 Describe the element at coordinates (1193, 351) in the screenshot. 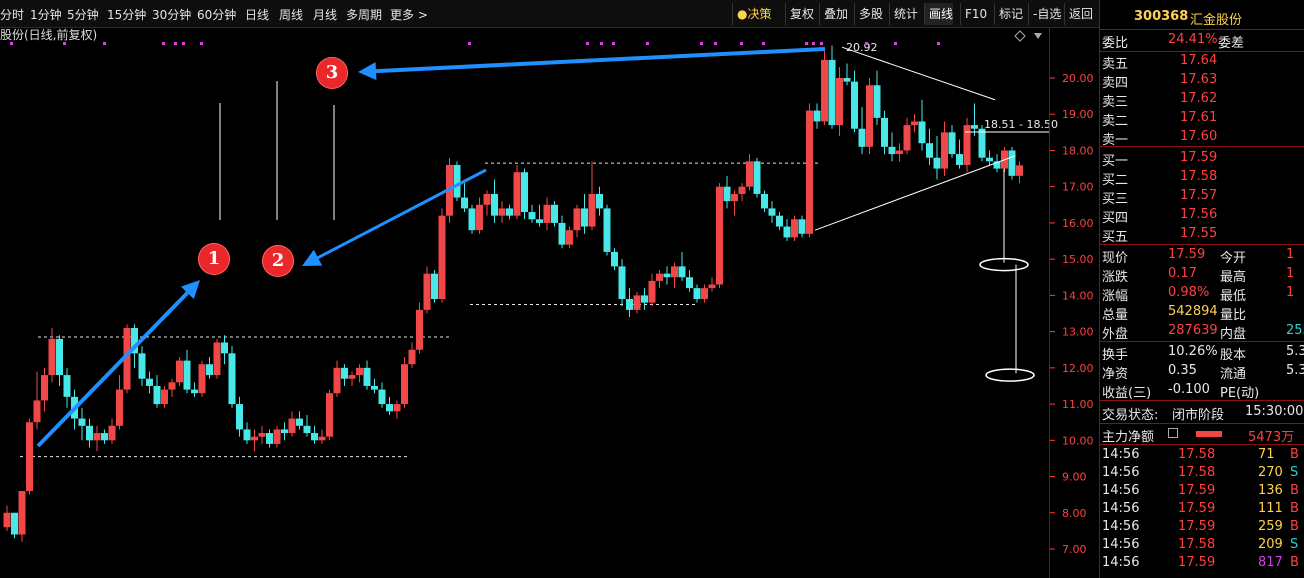

I see `stat-value: 10.26%` at that location.